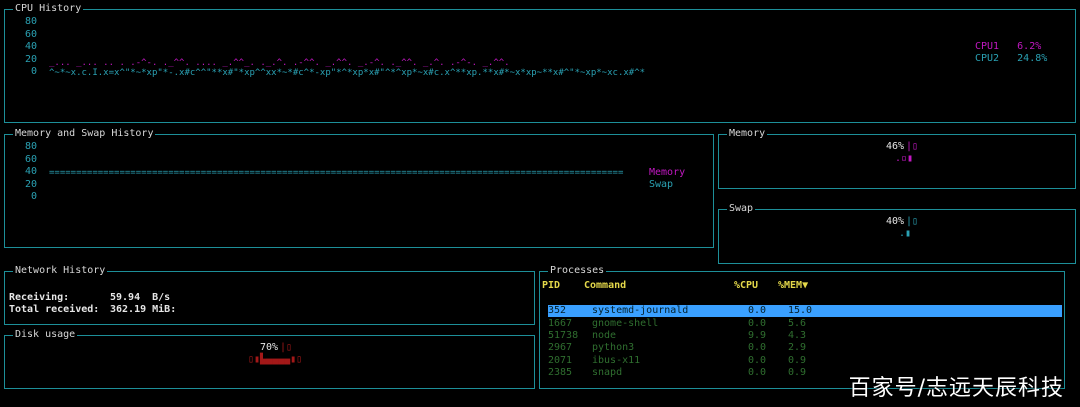  What do you see at coordinates (625, 323) in the screenshot?
I see `process-command: gnome-shell` at bounding box center [625, 323].